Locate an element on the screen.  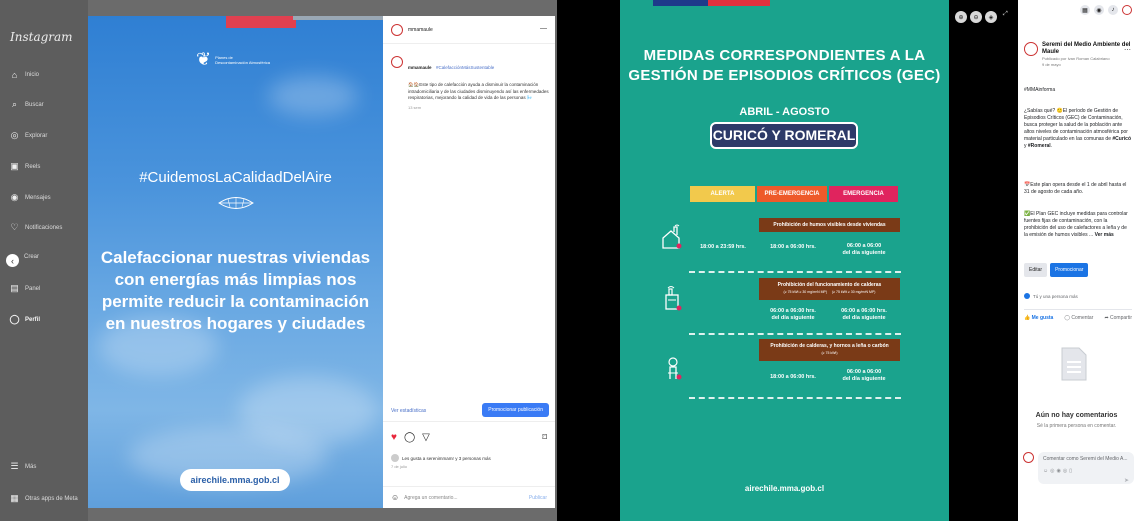
caption-time: 13 sem is located at coordinates (415, 107).